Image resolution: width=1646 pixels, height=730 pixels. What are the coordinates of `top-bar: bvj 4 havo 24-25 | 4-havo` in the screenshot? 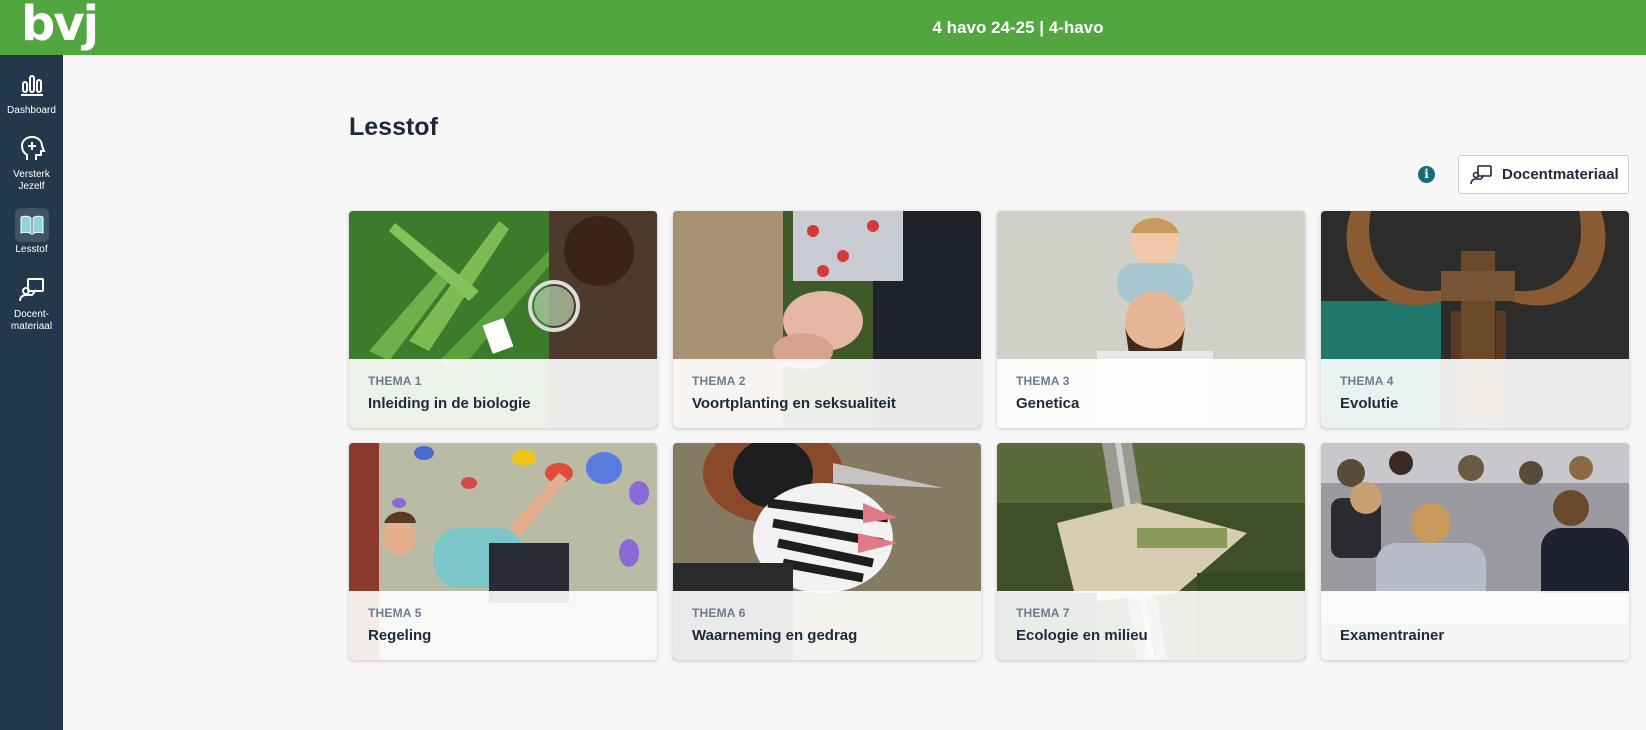 It's located at (823, 27).